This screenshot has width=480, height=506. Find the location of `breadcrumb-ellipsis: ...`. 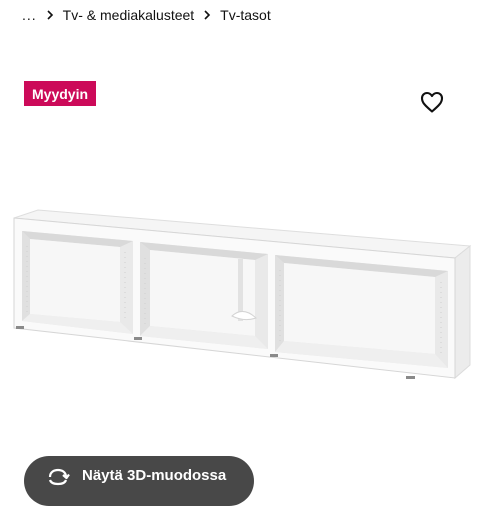

breadcrumb-ellipsis: ... is located at coordinates (29, 15).